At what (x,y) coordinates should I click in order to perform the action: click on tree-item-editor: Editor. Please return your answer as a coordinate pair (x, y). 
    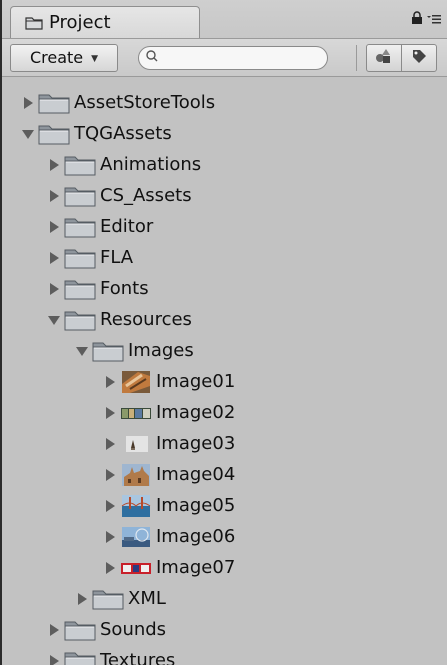
    Looking at the image, I should click on (224, 226).